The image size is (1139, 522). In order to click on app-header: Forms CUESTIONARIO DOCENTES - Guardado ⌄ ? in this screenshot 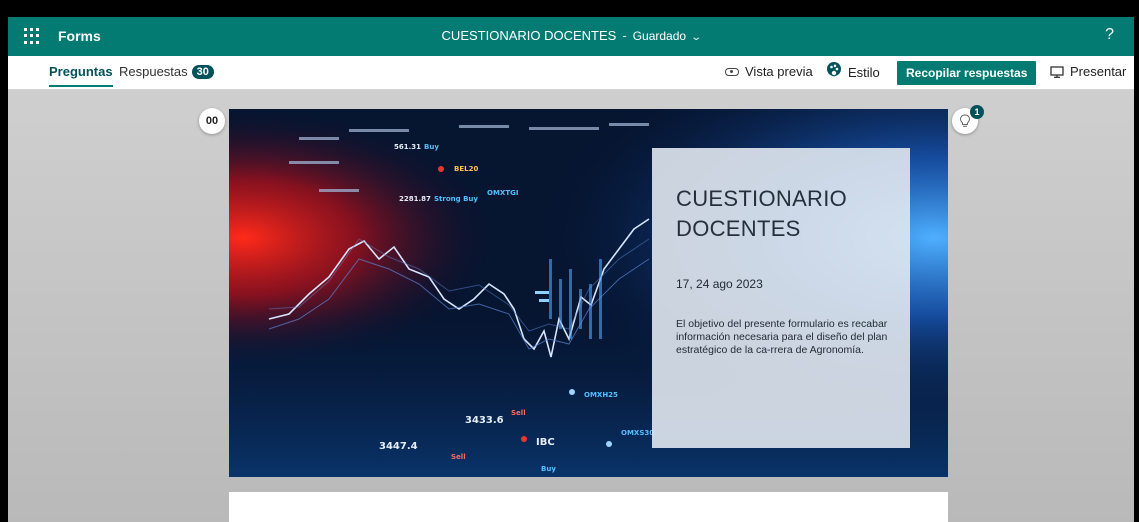, I will do `click(571, 36)`.